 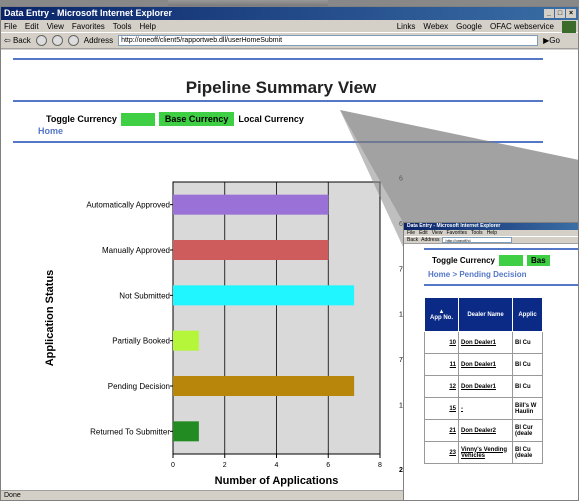 What do you see at coordinates (441, 408) in the screenshot?
I see `app-no-link: 15` at bounding box center [441, 408].